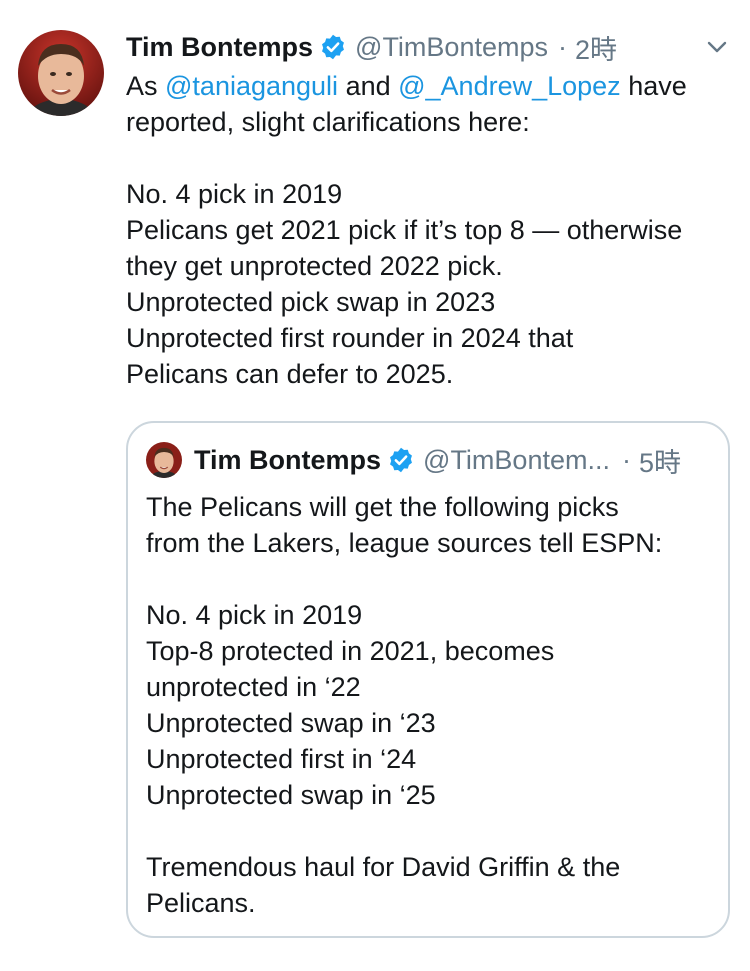 The height and width of the screenshot is (971, 750). What do you see at coordinates (311, 302) in the screenshot?
I see `tweet-text-line: Unprotected pick swap in 2023` at bounding box center [311, 302].